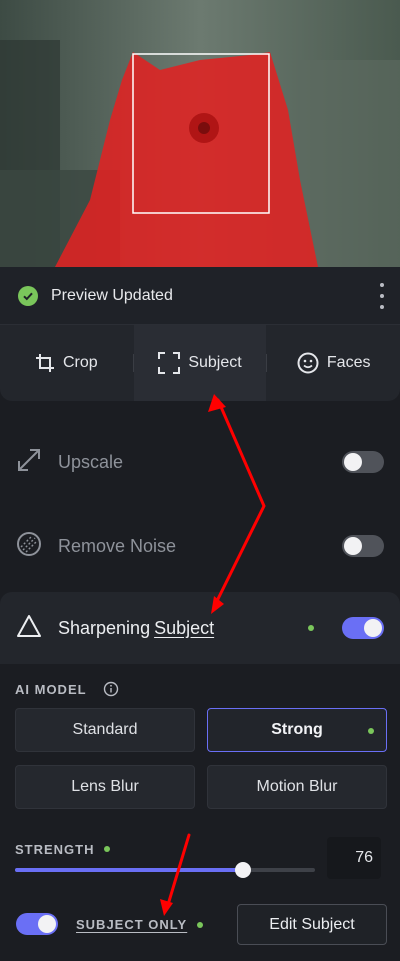  I want to click on model-strong-button: Strong, so click(297, 730).